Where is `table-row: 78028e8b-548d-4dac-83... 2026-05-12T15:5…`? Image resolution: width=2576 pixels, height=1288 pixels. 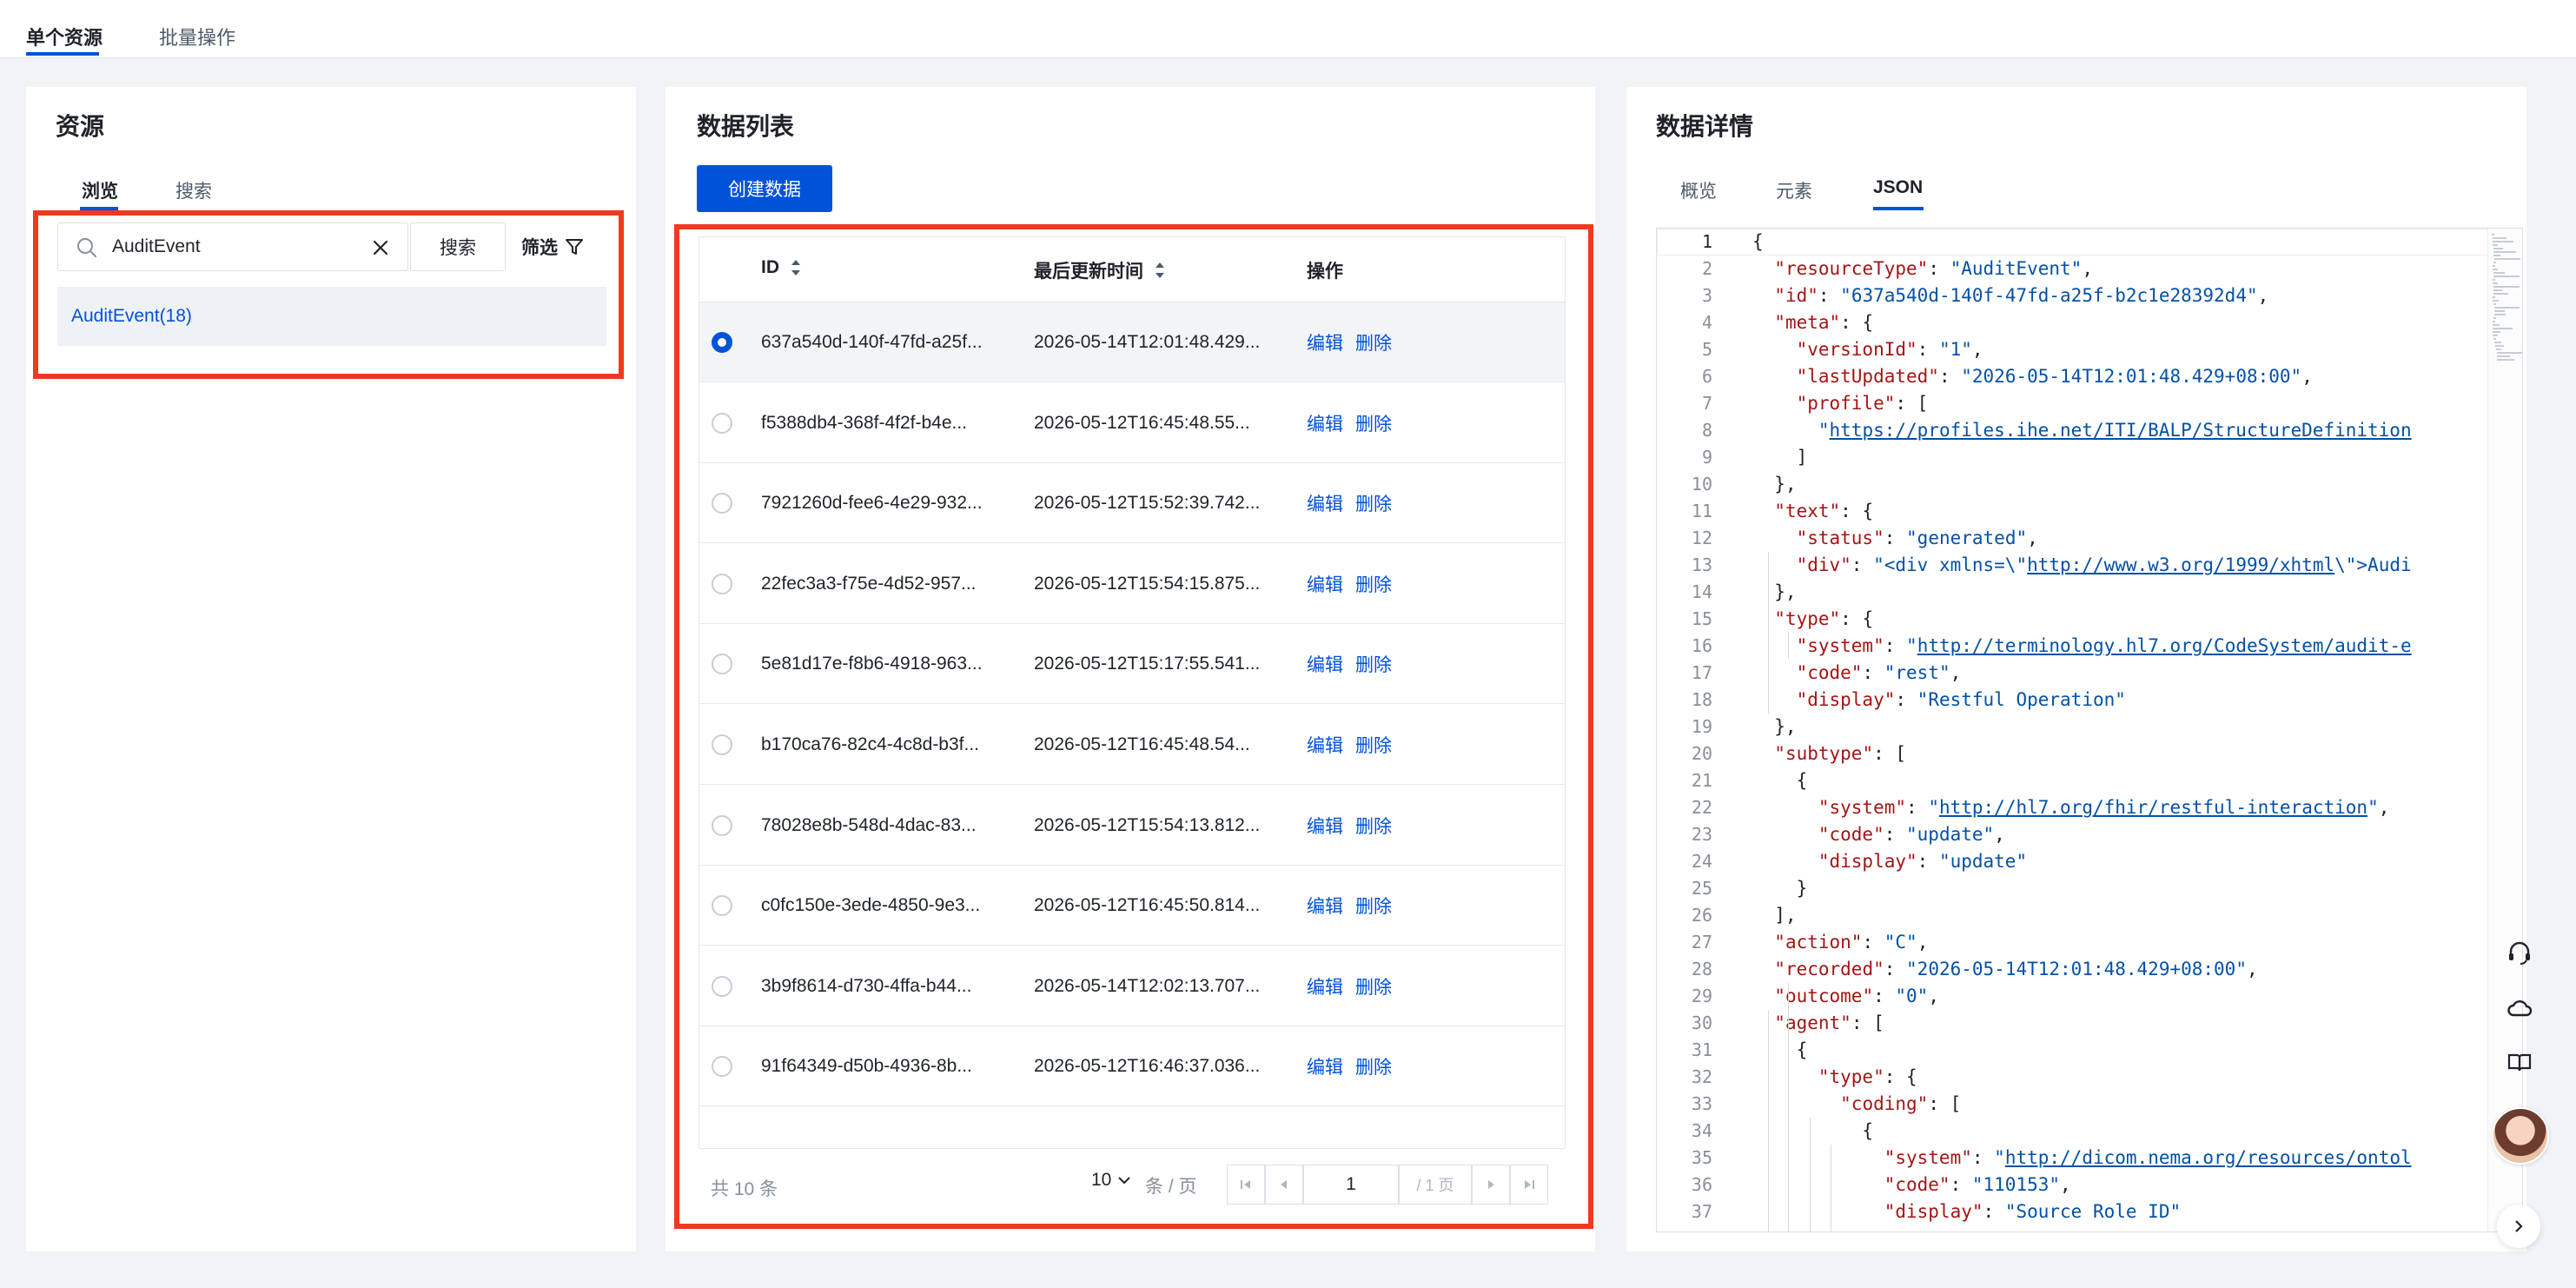
table-row: 78028e8b-548d-4dac-83... 2026-05-12T15:5… is located at coordinates (1132, 826).